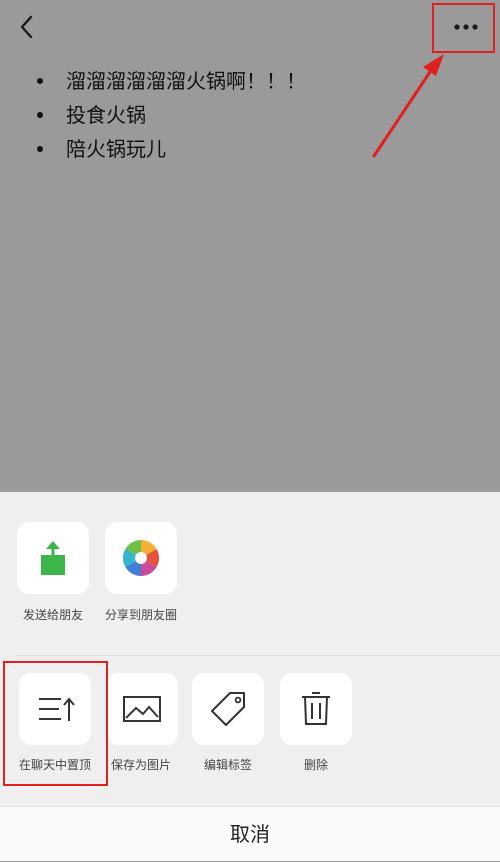 The height and width of the screenshot is (862, 500). What do you see at coordinates (170, 81) in the screenshot?
I see `note-bullet-item: 溜溜溜溜溜溜火锅啊！！！` at bounding box center [170, 81].